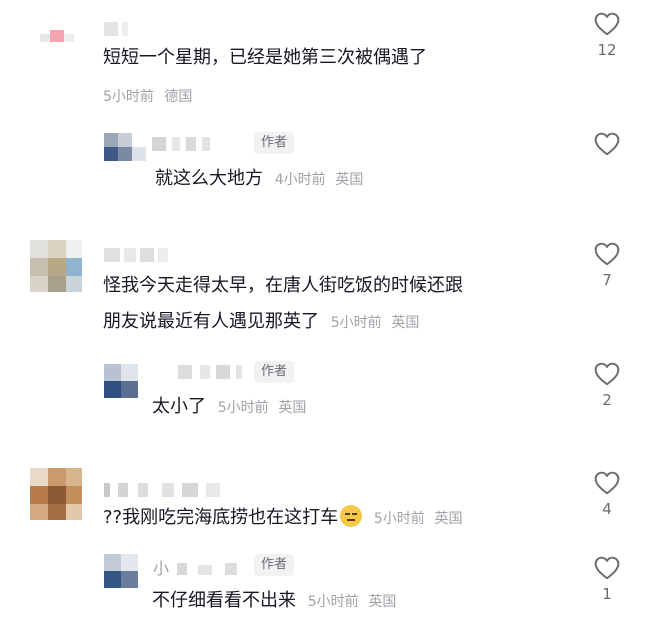 The width and height of the screenshot is (648, 640). I want to click on comment-text-line-2-content: 朋友说最近有人遇见那英了, so click(211, 321).